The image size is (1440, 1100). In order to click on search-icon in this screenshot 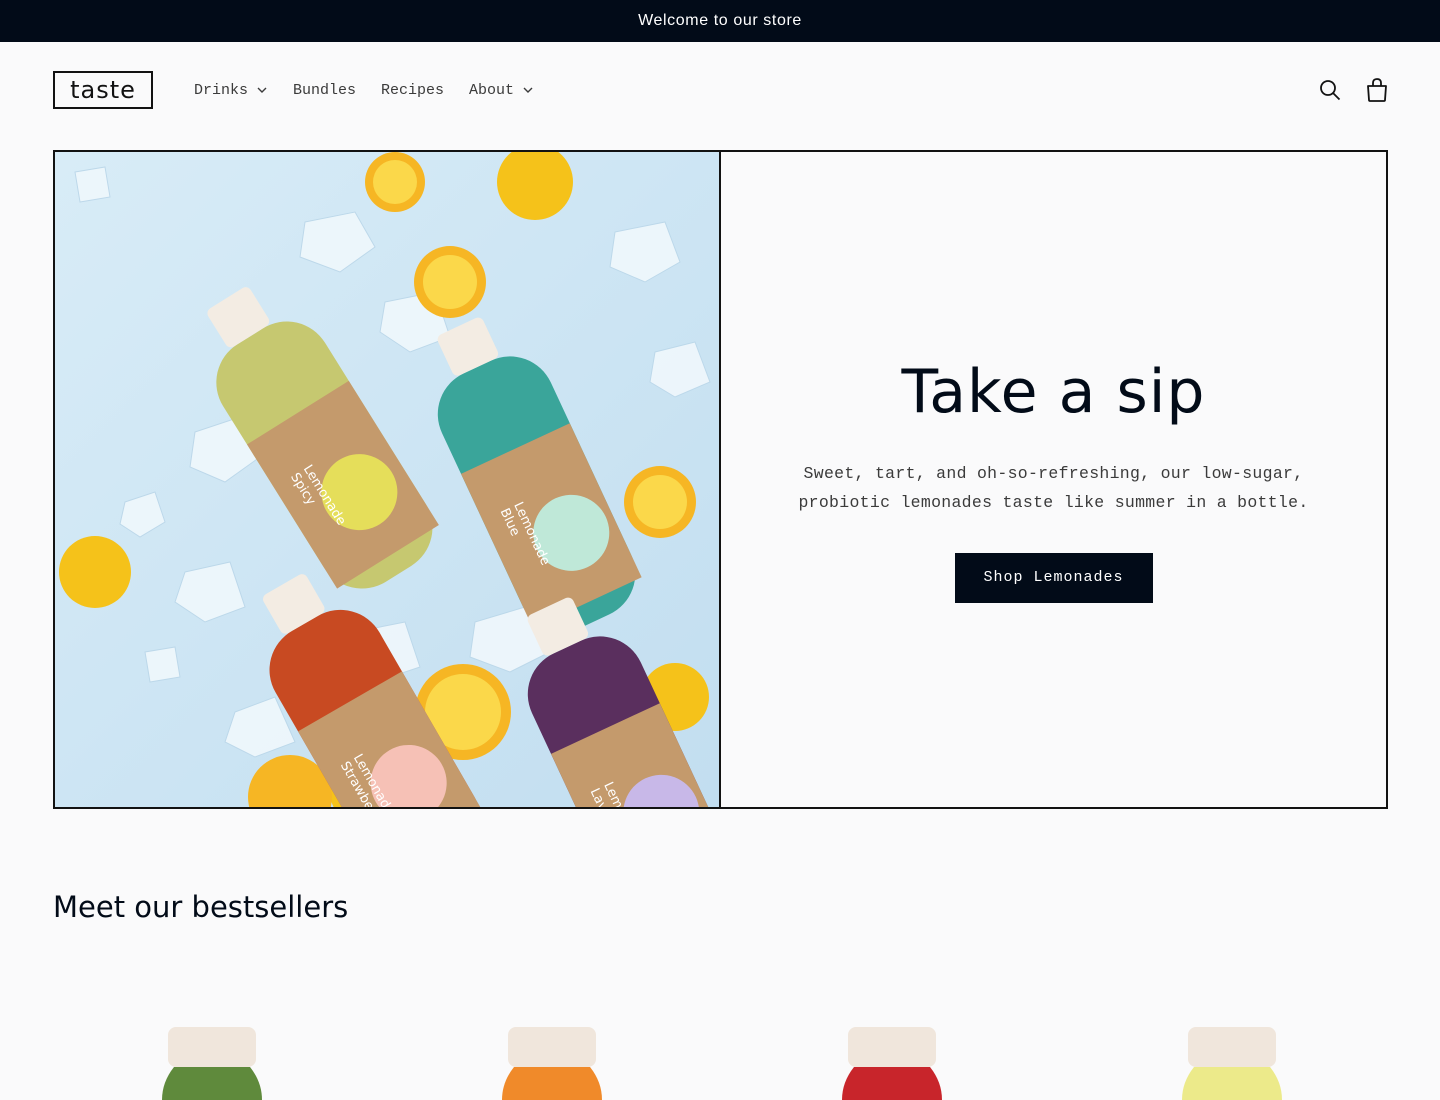, I will do `click(1330, 90)`.